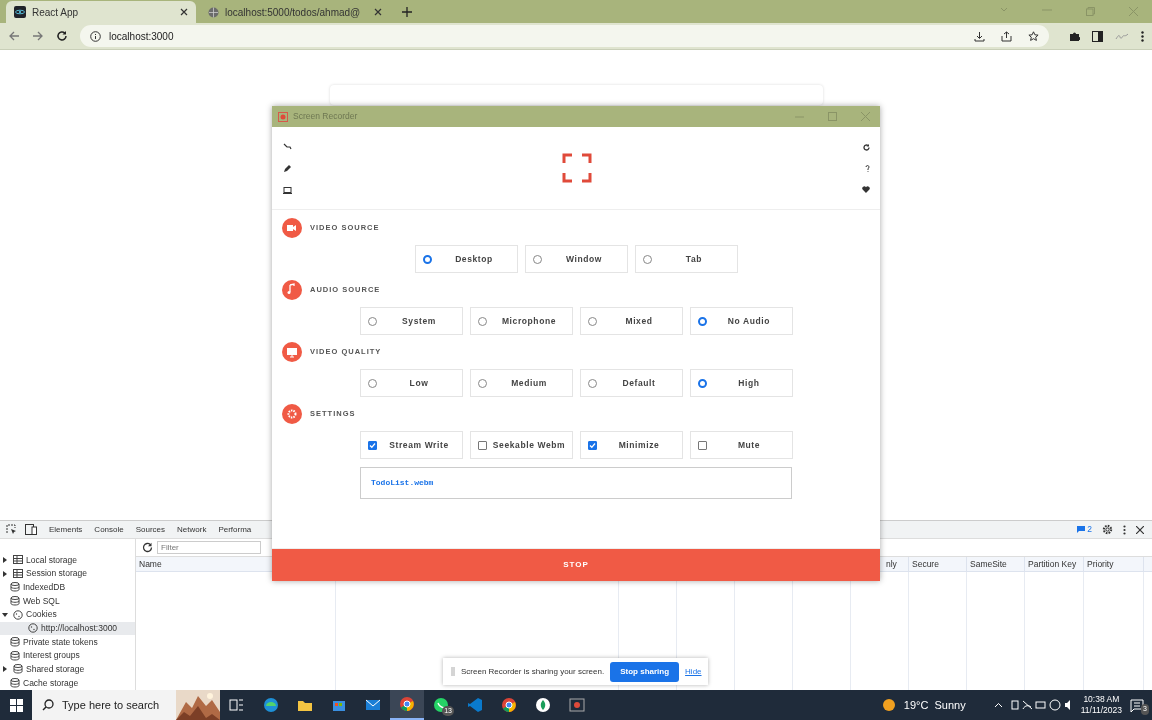 Image resolution: width=1152 pixels, height=720 pixels. What do you see at coordinates (237, 705) in the screenshot?
I see `task-view-icon` at bounding box center [237, 705].